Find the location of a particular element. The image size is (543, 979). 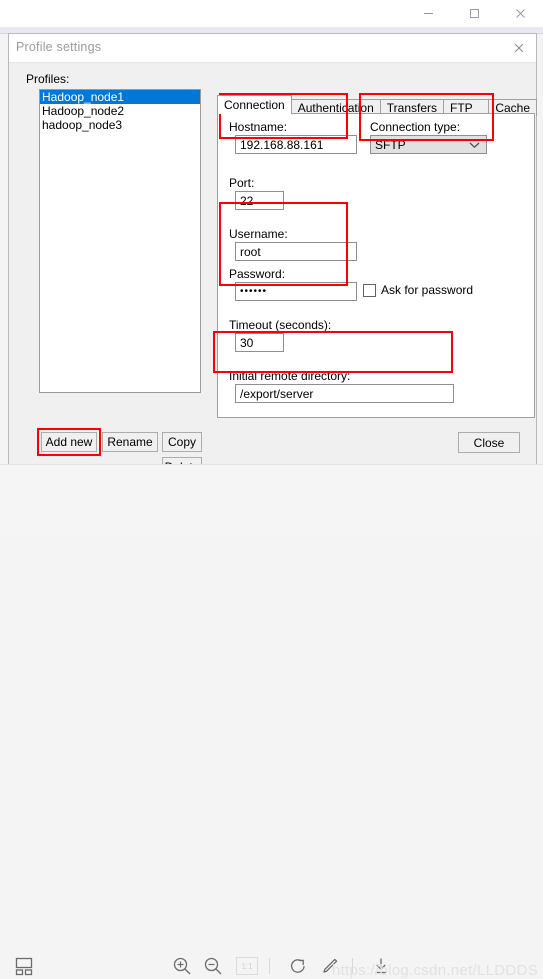

profiles-listbox: Hadoop_node1 Hadoop_node2 hadoop_node3 is located at coordinates (120, 241).